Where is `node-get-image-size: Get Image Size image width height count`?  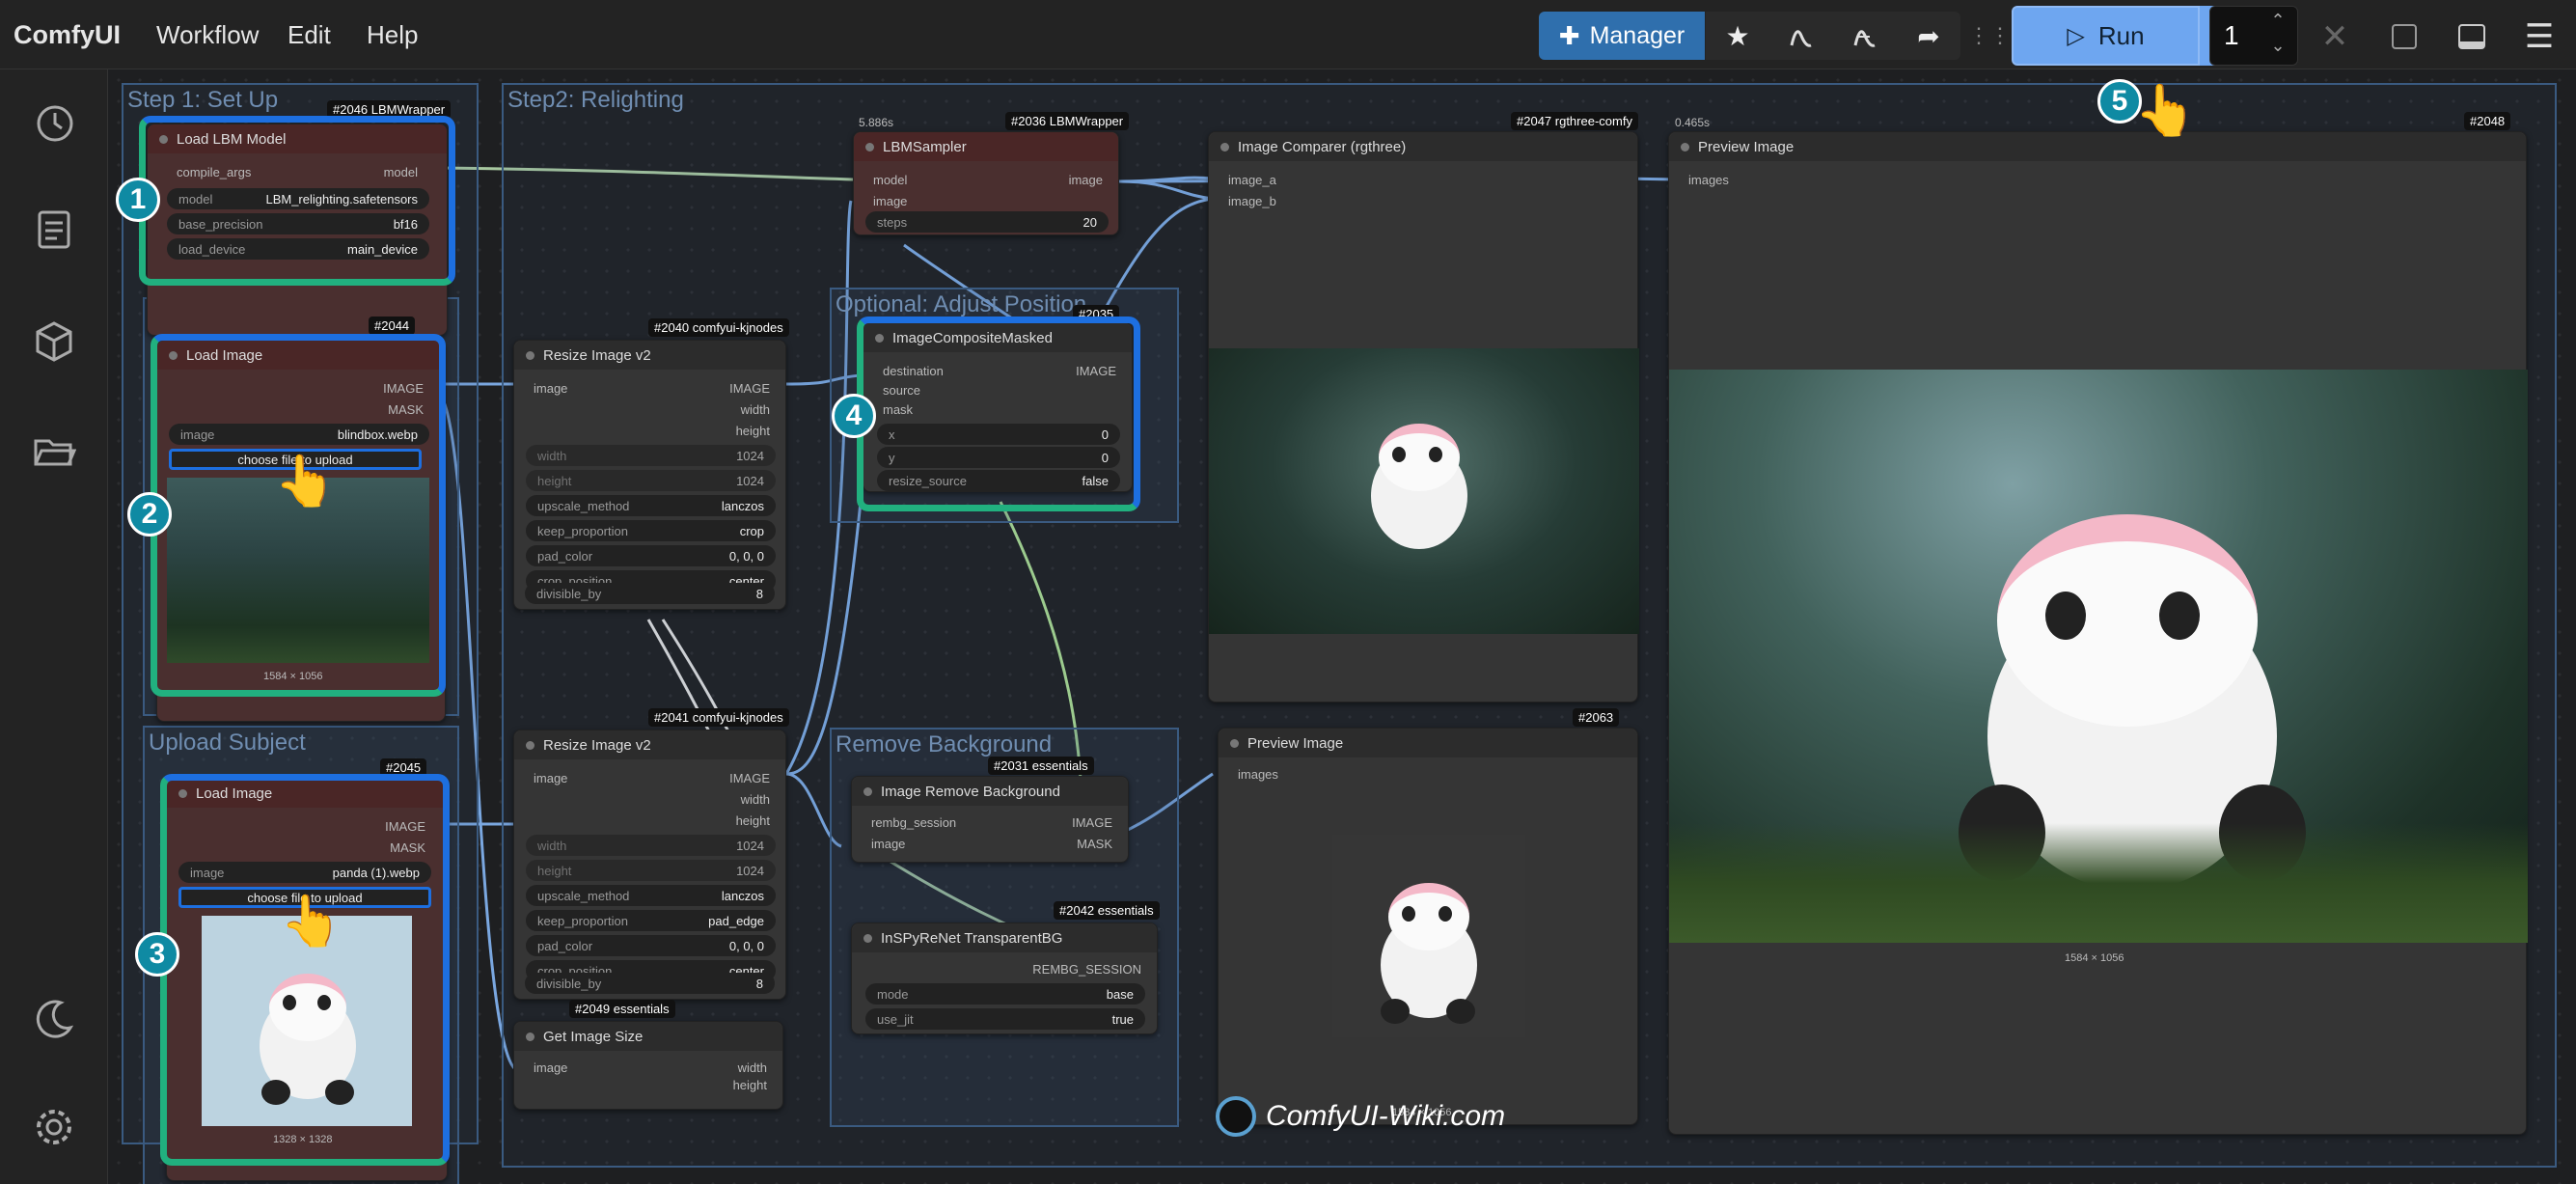
node-get-image-size: Get Image Size image width height count is located at coordinates (648, 1065).